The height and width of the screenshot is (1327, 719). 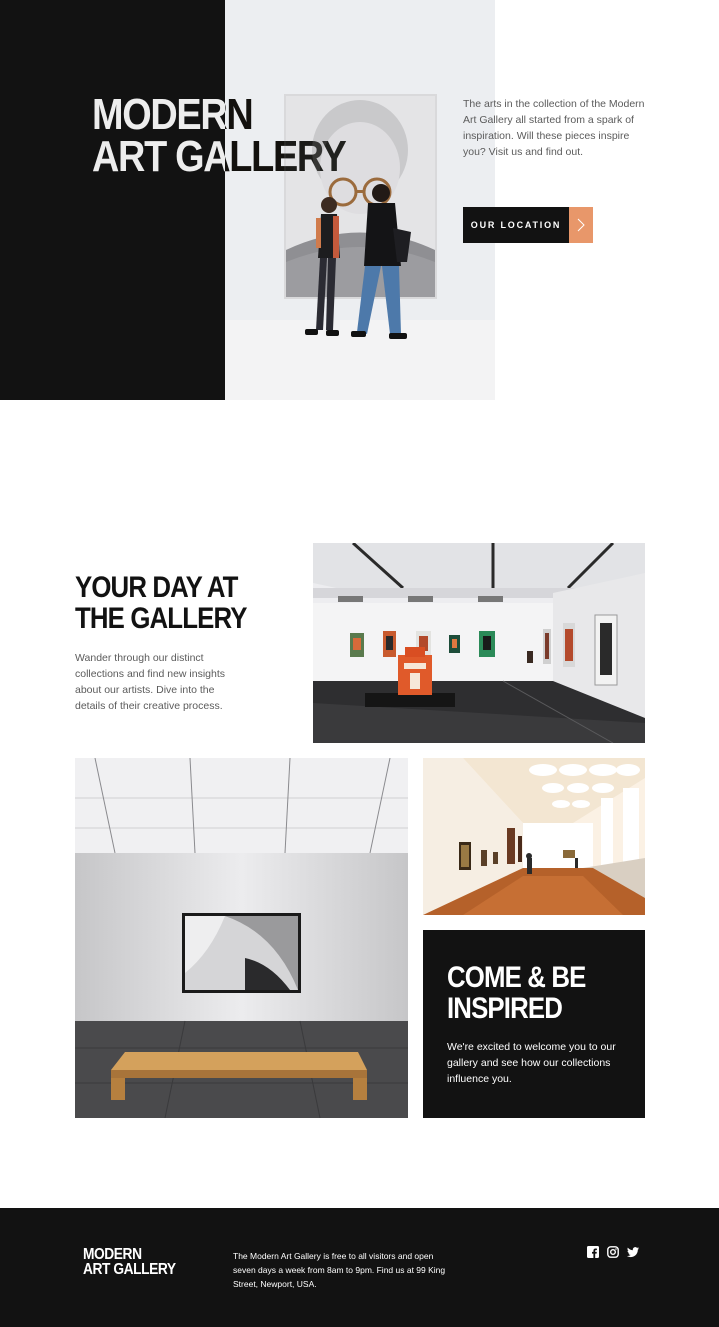 I want to click on our-location-label: OUR LOCATION, so click(x=516, y=225).